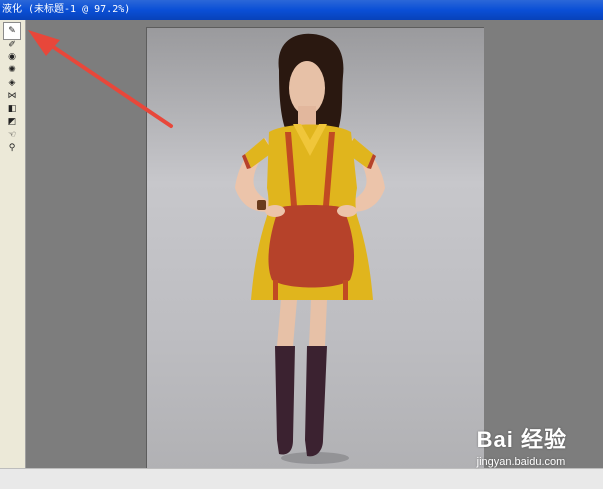 This screenshot has width=603, height=489. Describe the element at coordinates (521, 462) in the screenshot. I see `watermark-url: jingyan.baidu.com` at that location.